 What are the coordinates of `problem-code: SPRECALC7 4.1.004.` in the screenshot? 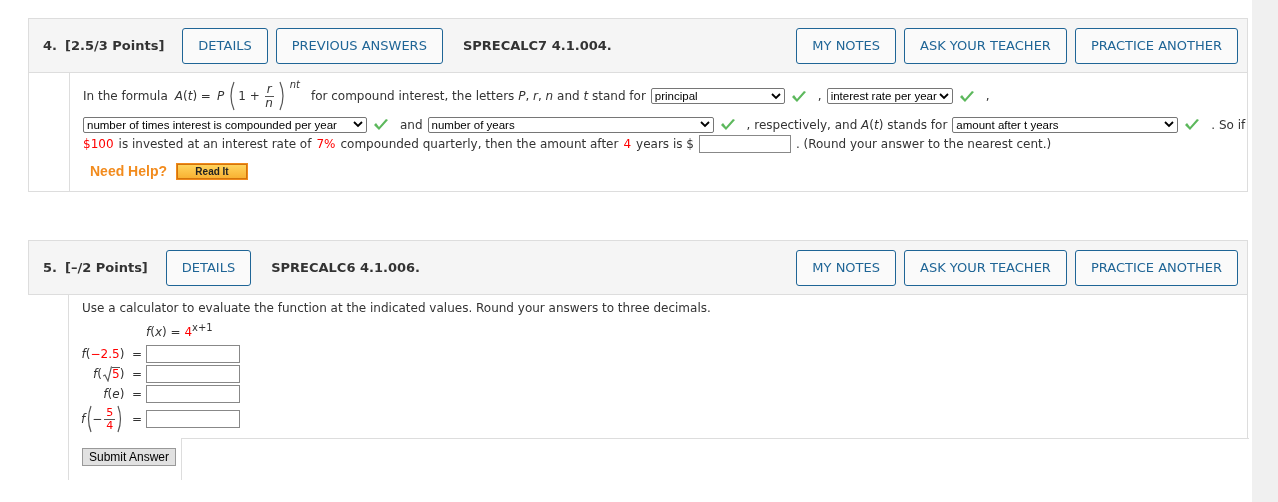 It's located at (537, 45).